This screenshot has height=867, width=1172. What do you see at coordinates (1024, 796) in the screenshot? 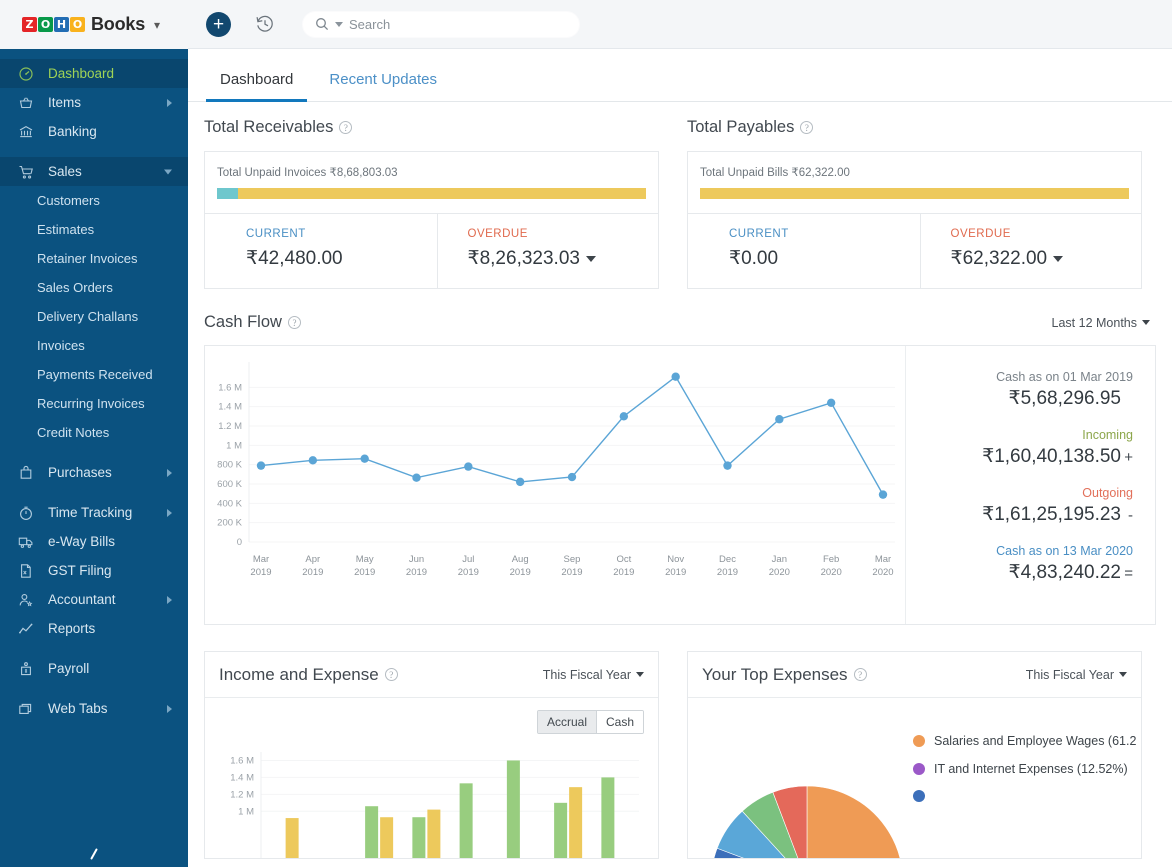
I see `legend-item` at bounding box center [1024, 796].